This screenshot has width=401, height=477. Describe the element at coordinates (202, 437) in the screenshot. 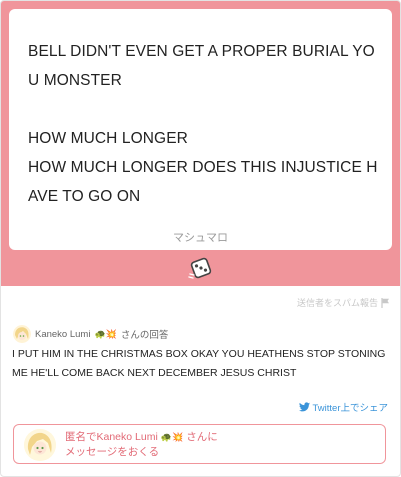

I see `send-suffix: さんに` at that location.